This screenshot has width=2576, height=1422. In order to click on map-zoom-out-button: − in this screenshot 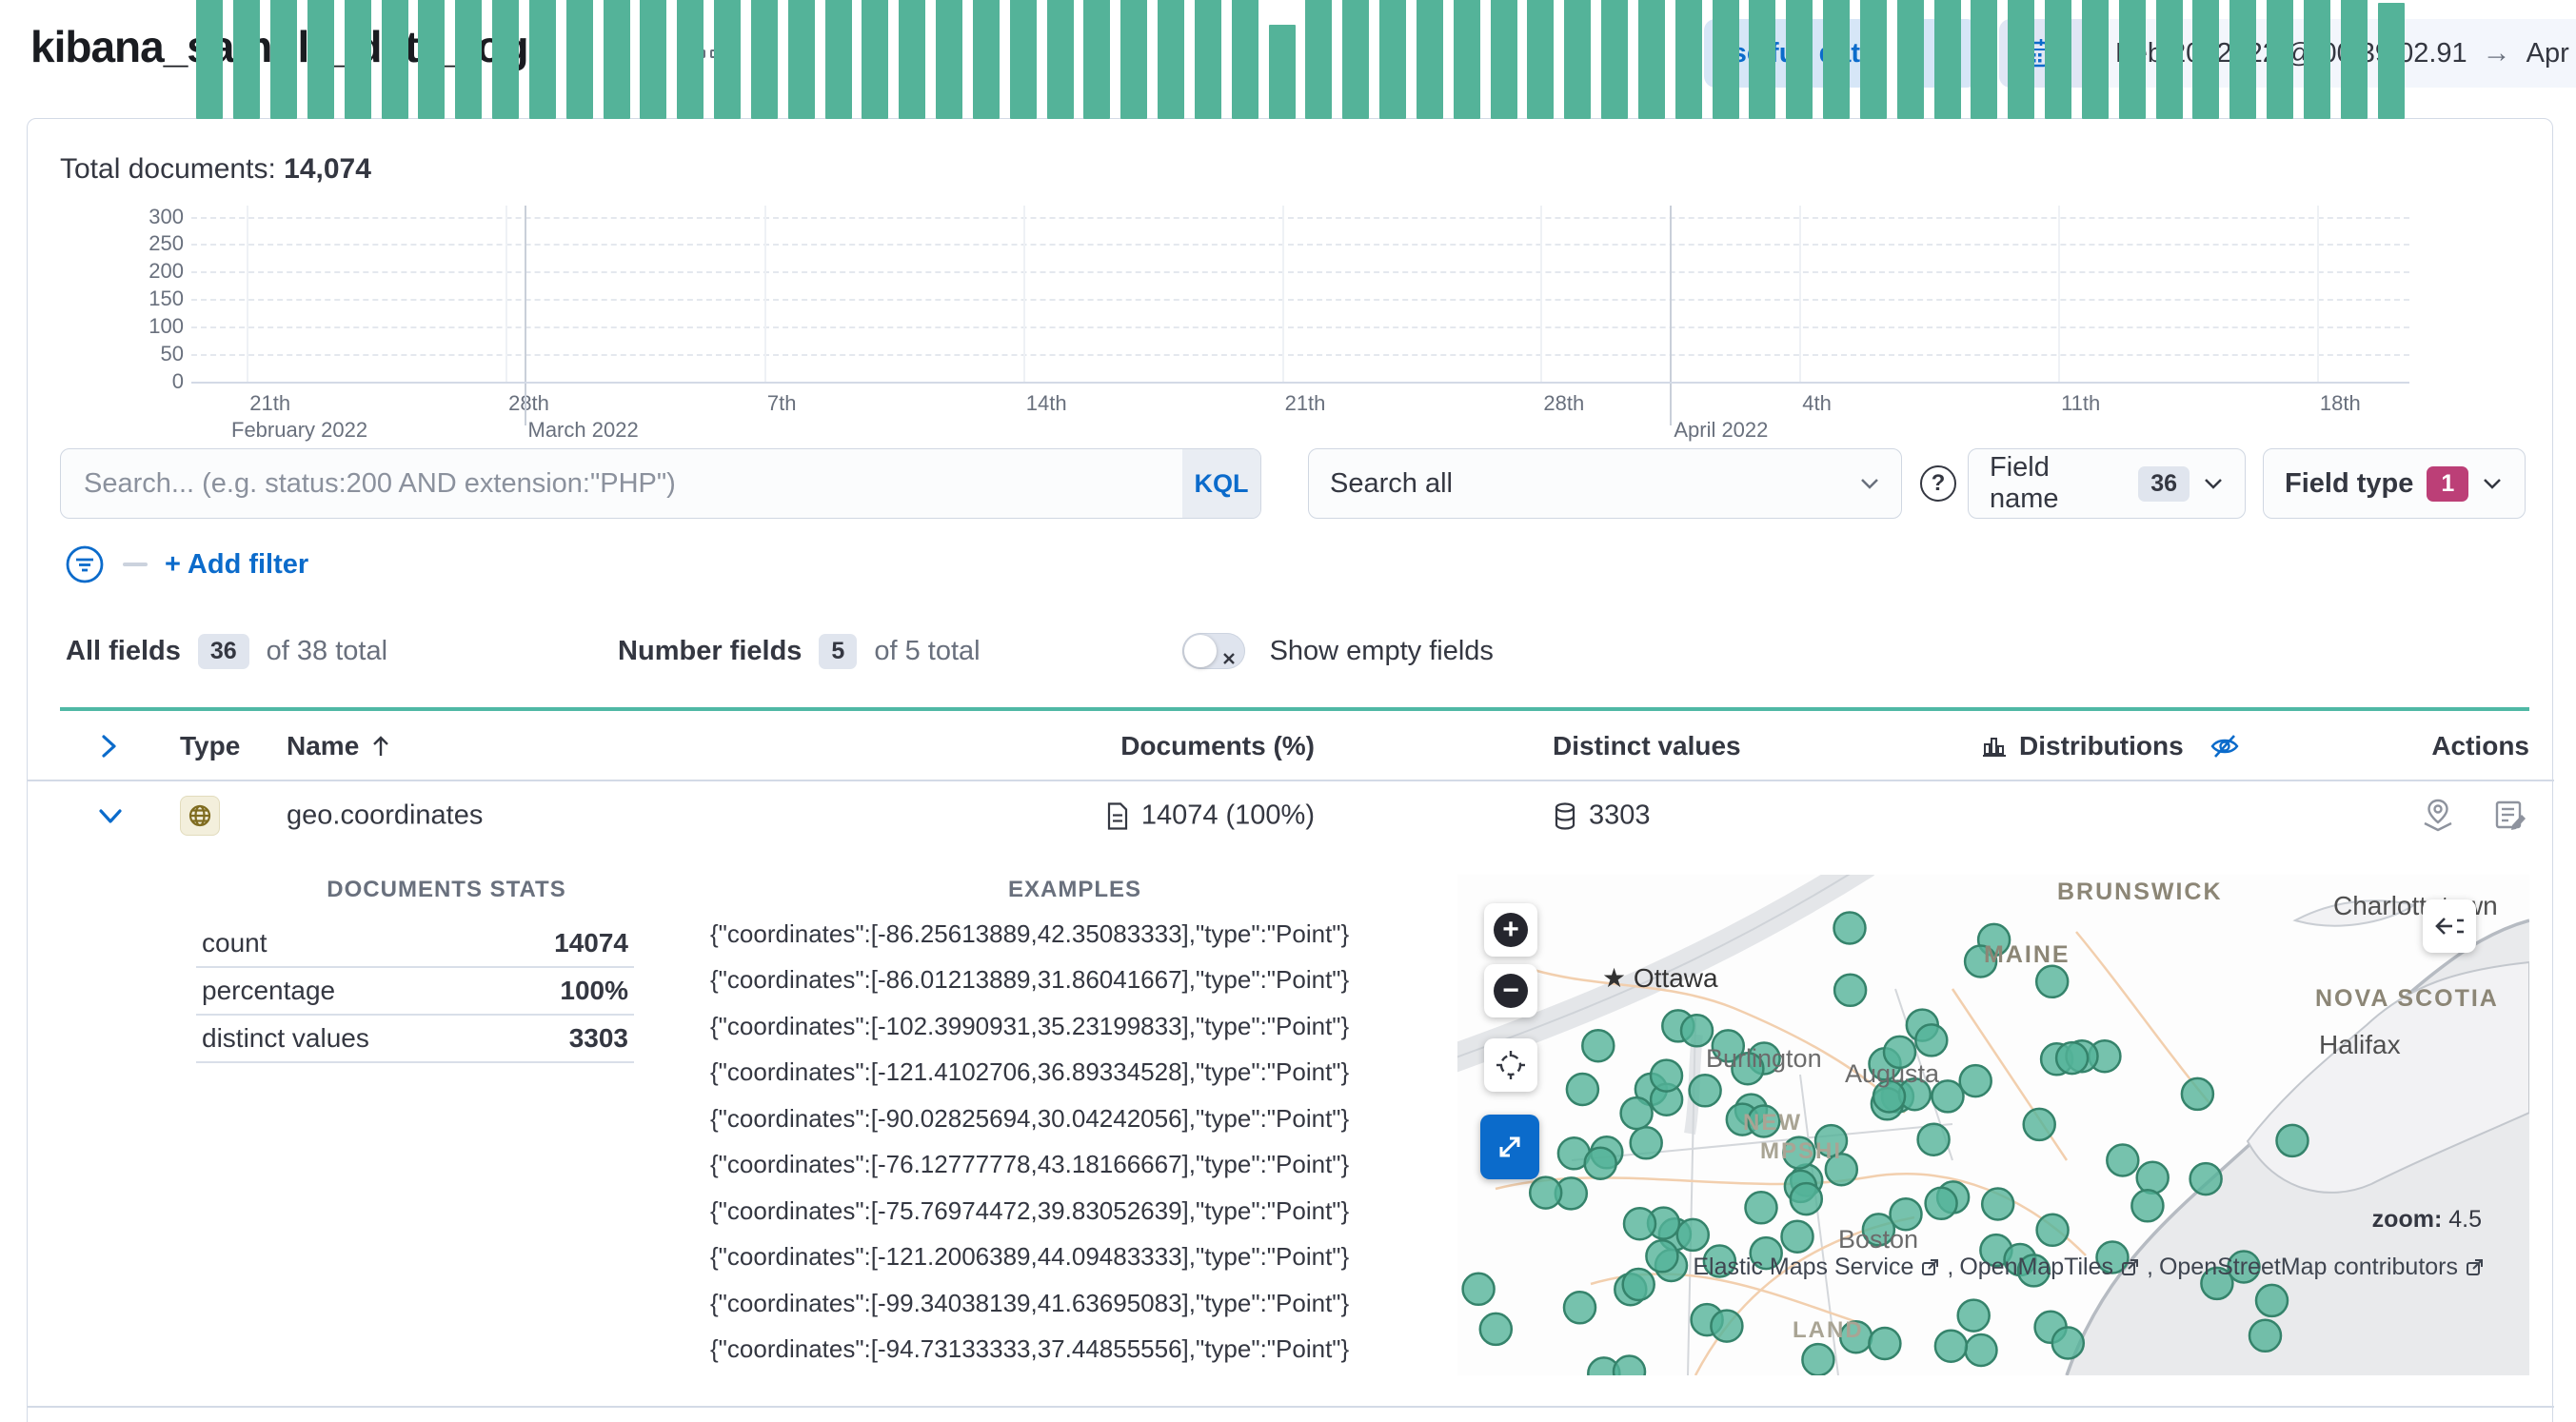, I will do `click(1511, 990)`.